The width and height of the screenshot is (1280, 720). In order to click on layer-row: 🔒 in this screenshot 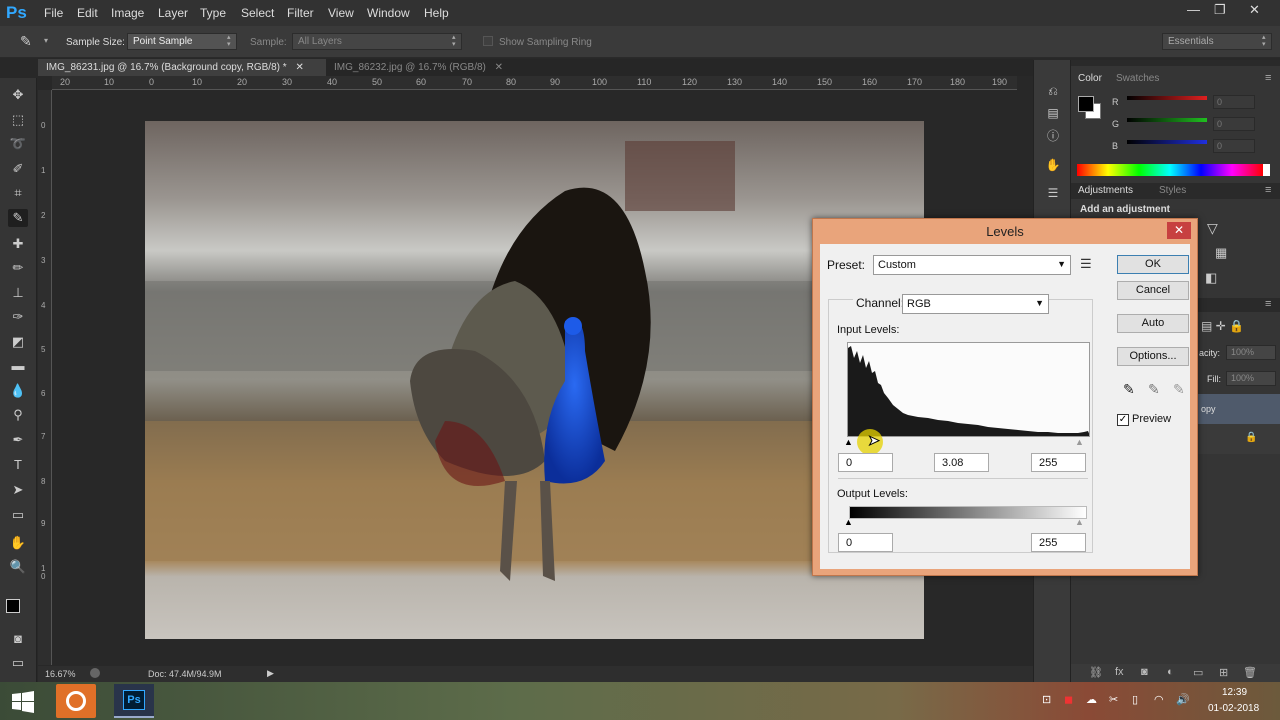, I will do `click(1237, 439)`.